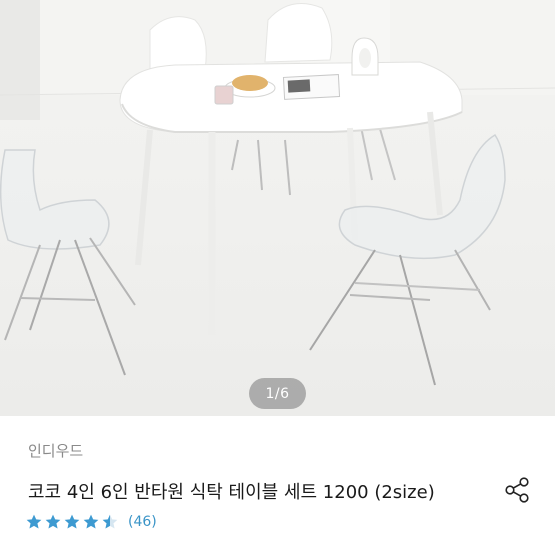 This screenshot has width=555, height=555. What do you see at coordinates (277, 393) in the screenshot?
I see `gallery-page-indicator: 1/6` at bounding box center [277, 393].